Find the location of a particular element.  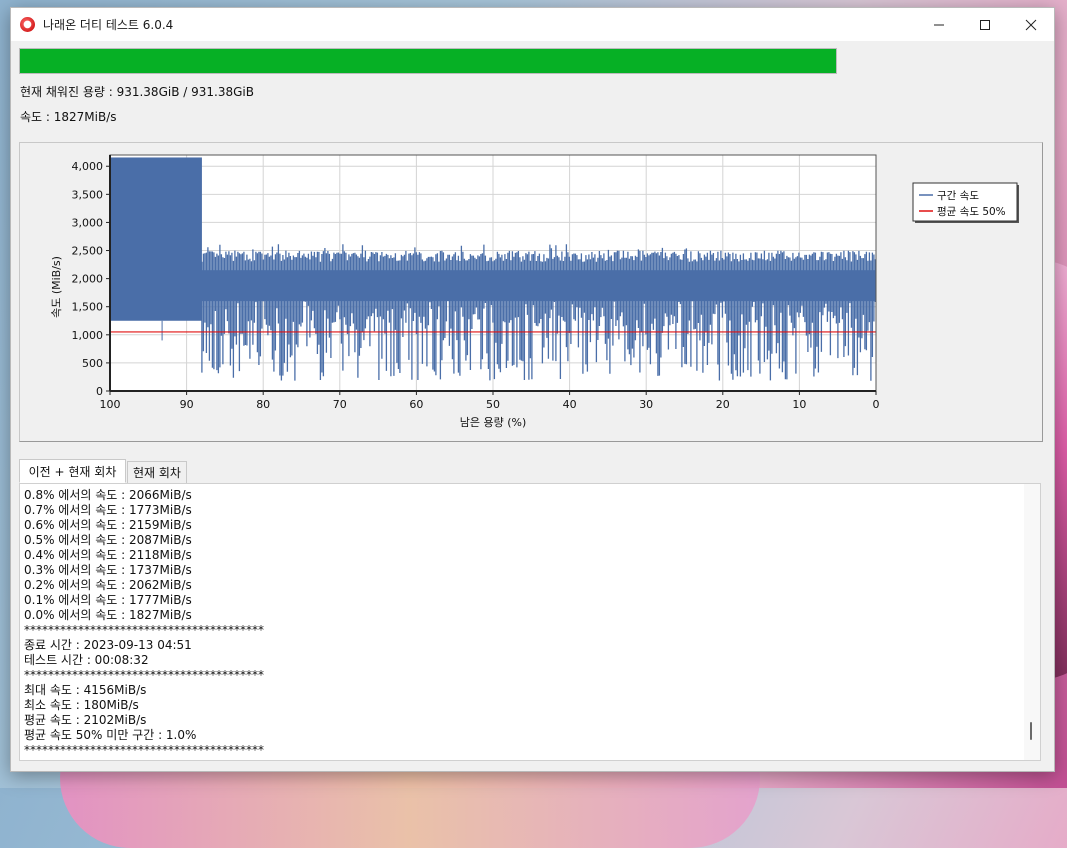

progress-bar is located at coordinates (428, 61).